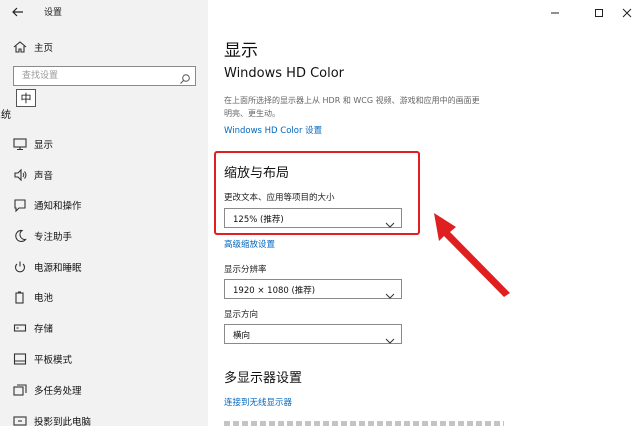 The width and height of the screenshot is (640, 434). I want to click on ime-indicator: 中, so click(26, 98).